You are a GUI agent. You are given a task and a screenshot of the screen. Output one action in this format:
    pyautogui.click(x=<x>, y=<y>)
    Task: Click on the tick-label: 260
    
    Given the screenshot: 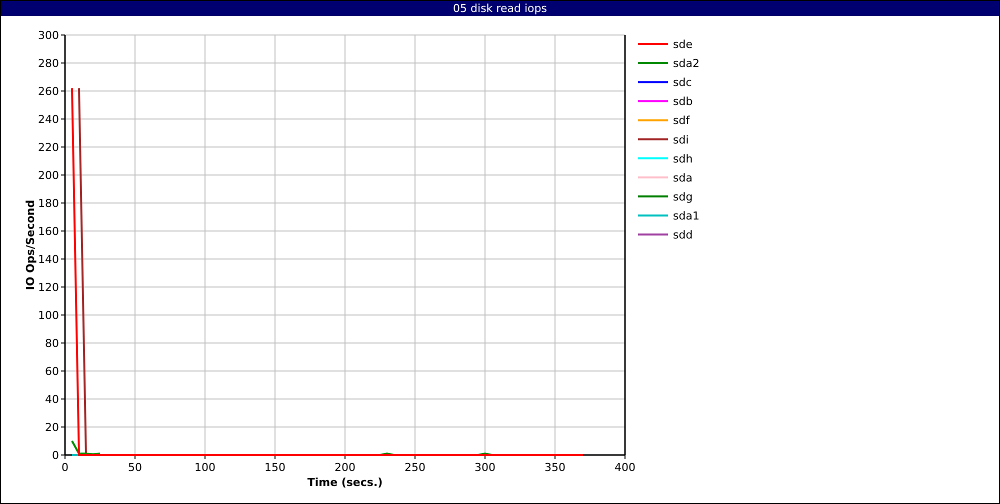 What is the action you would take?
    pyautogui.click(x=48, y=91)
    